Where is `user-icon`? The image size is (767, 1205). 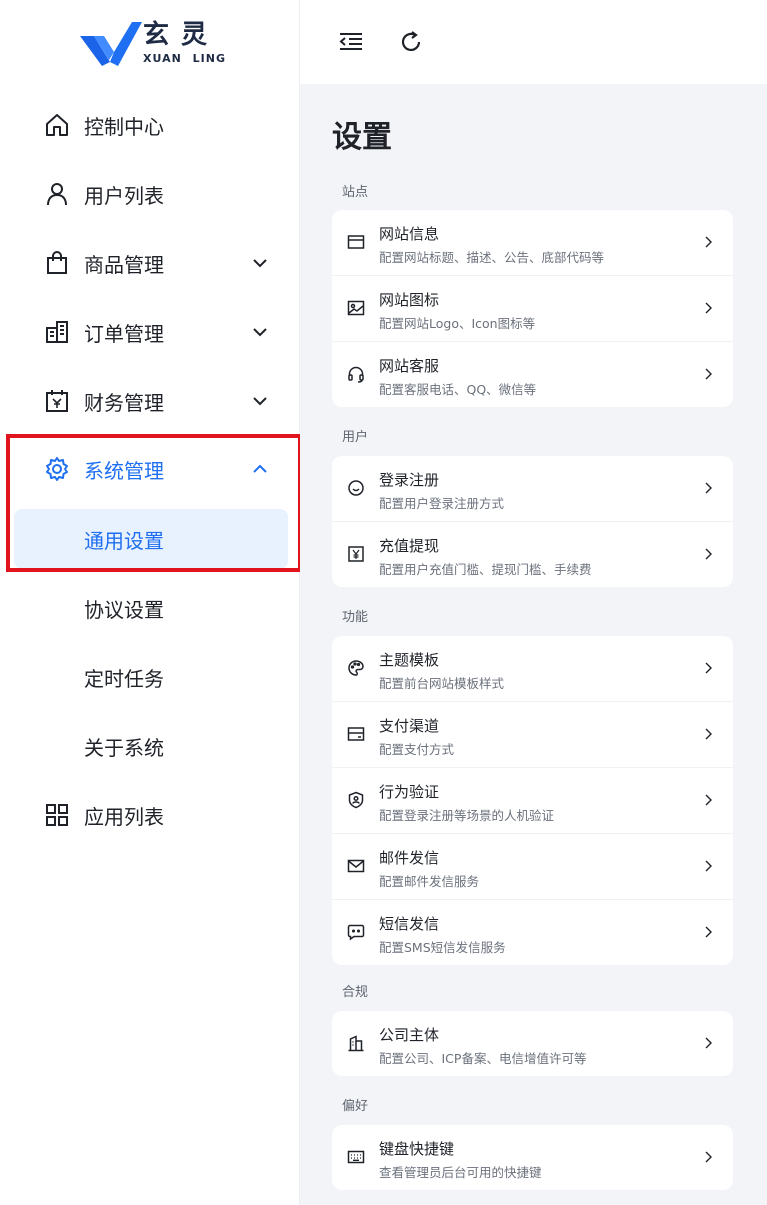 user-icon is located at coordinates (57, 194).